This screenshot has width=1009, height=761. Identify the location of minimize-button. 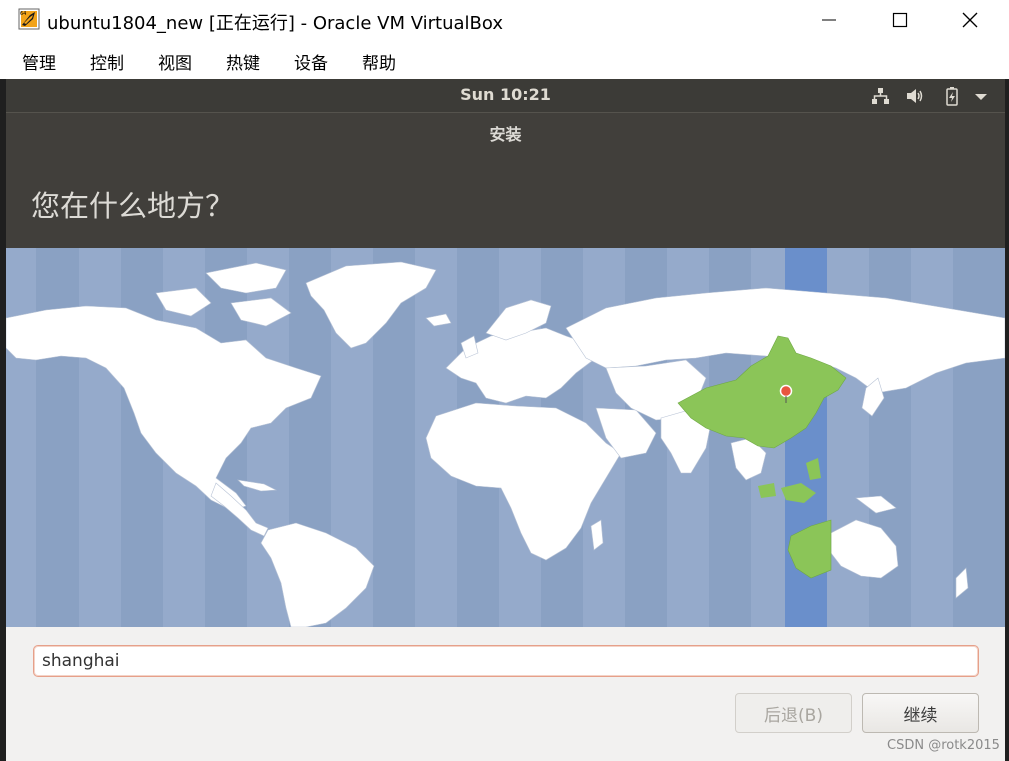
(829, 20).